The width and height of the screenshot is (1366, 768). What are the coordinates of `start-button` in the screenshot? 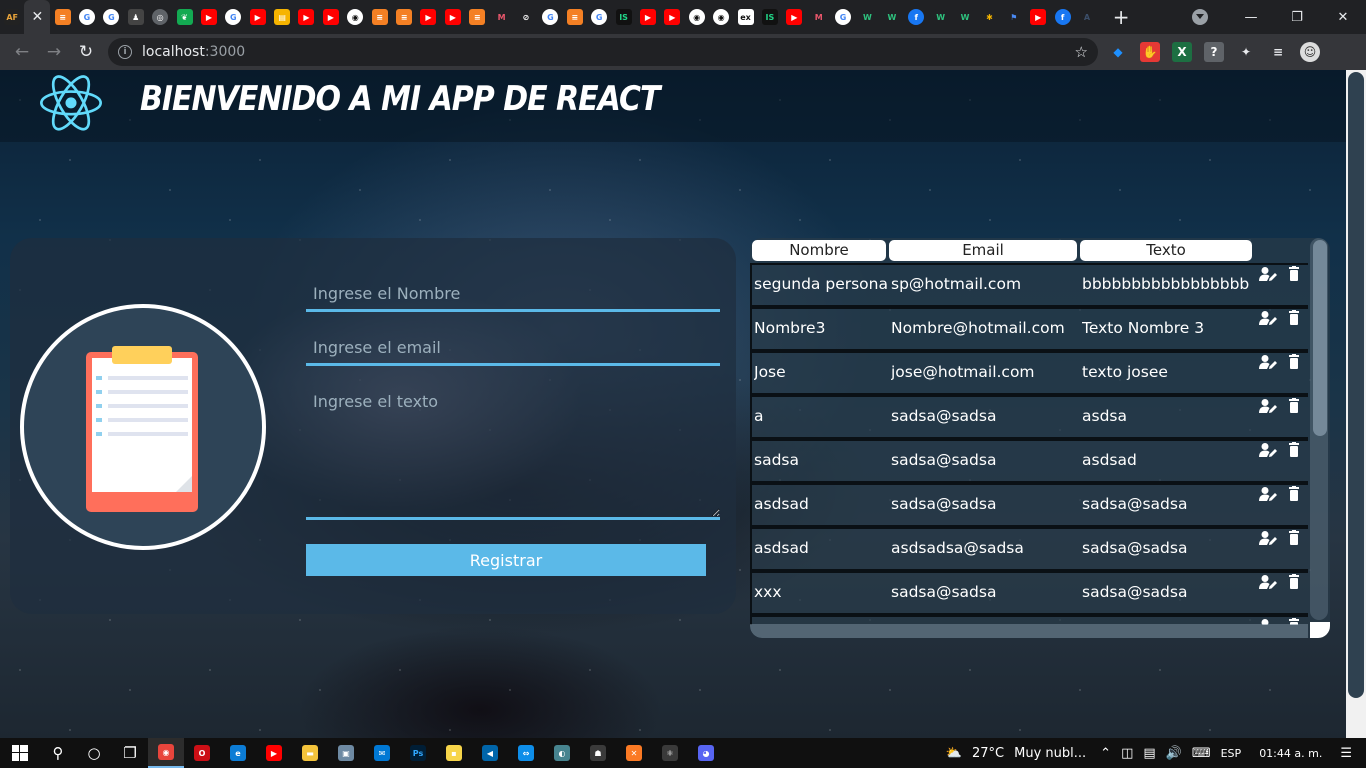 It's located at (20, 753).